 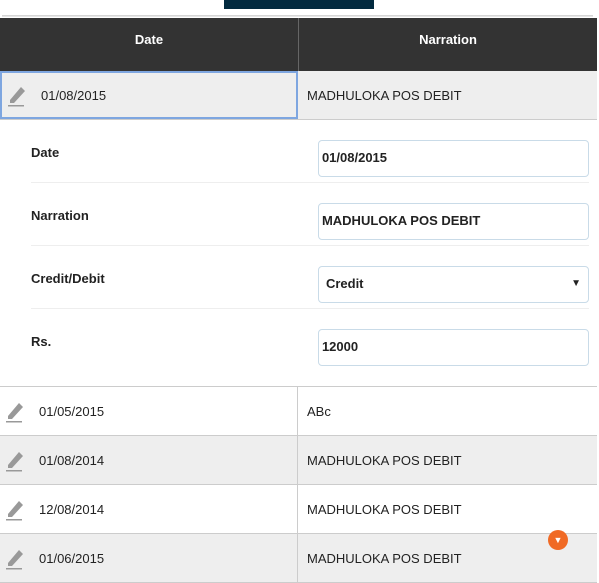 What do you see at coordinates (60, 215) in the screenshot?
I see `narration-label: Narration` at bounding box center [60, 215].